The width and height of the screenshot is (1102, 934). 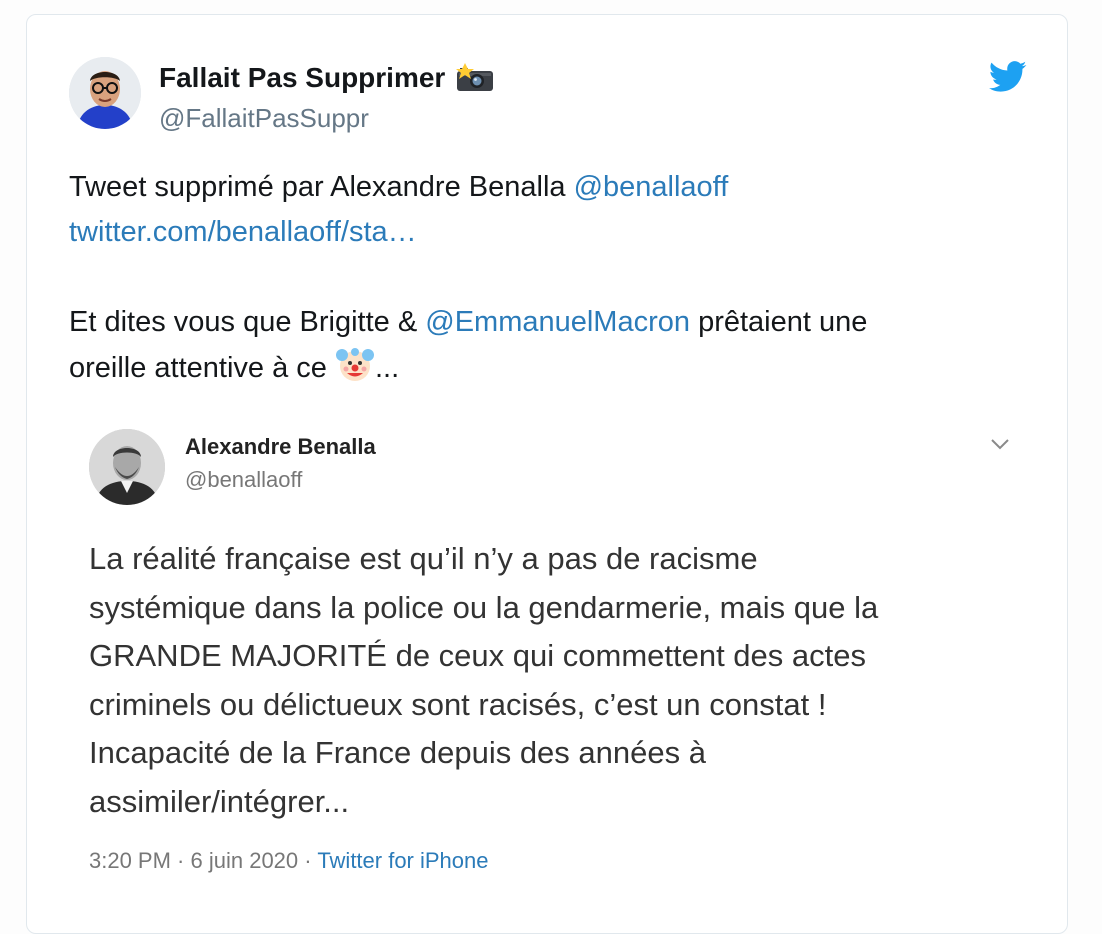 I want to click on tweet-text-segment: prêtaient une, so click(x=779, y=322).